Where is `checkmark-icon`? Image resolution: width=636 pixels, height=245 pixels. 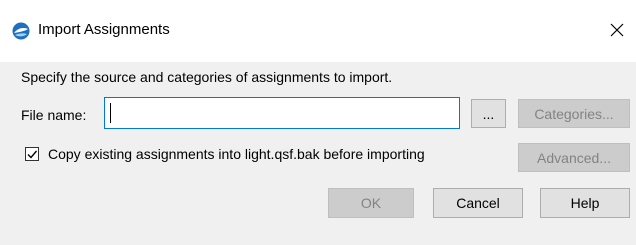 checkmark-icon is located at coordinates (32, 154).